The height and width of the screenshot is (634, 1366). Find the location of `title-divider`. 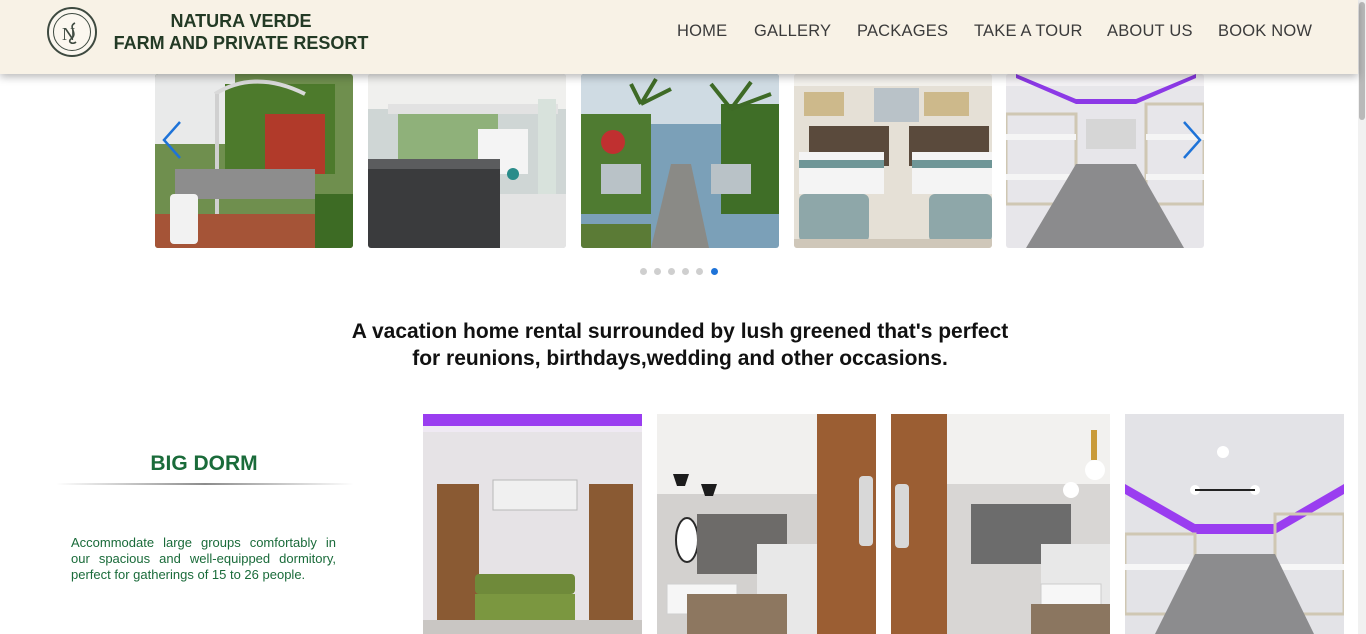

title-divider is located at coordinates (205, 484).